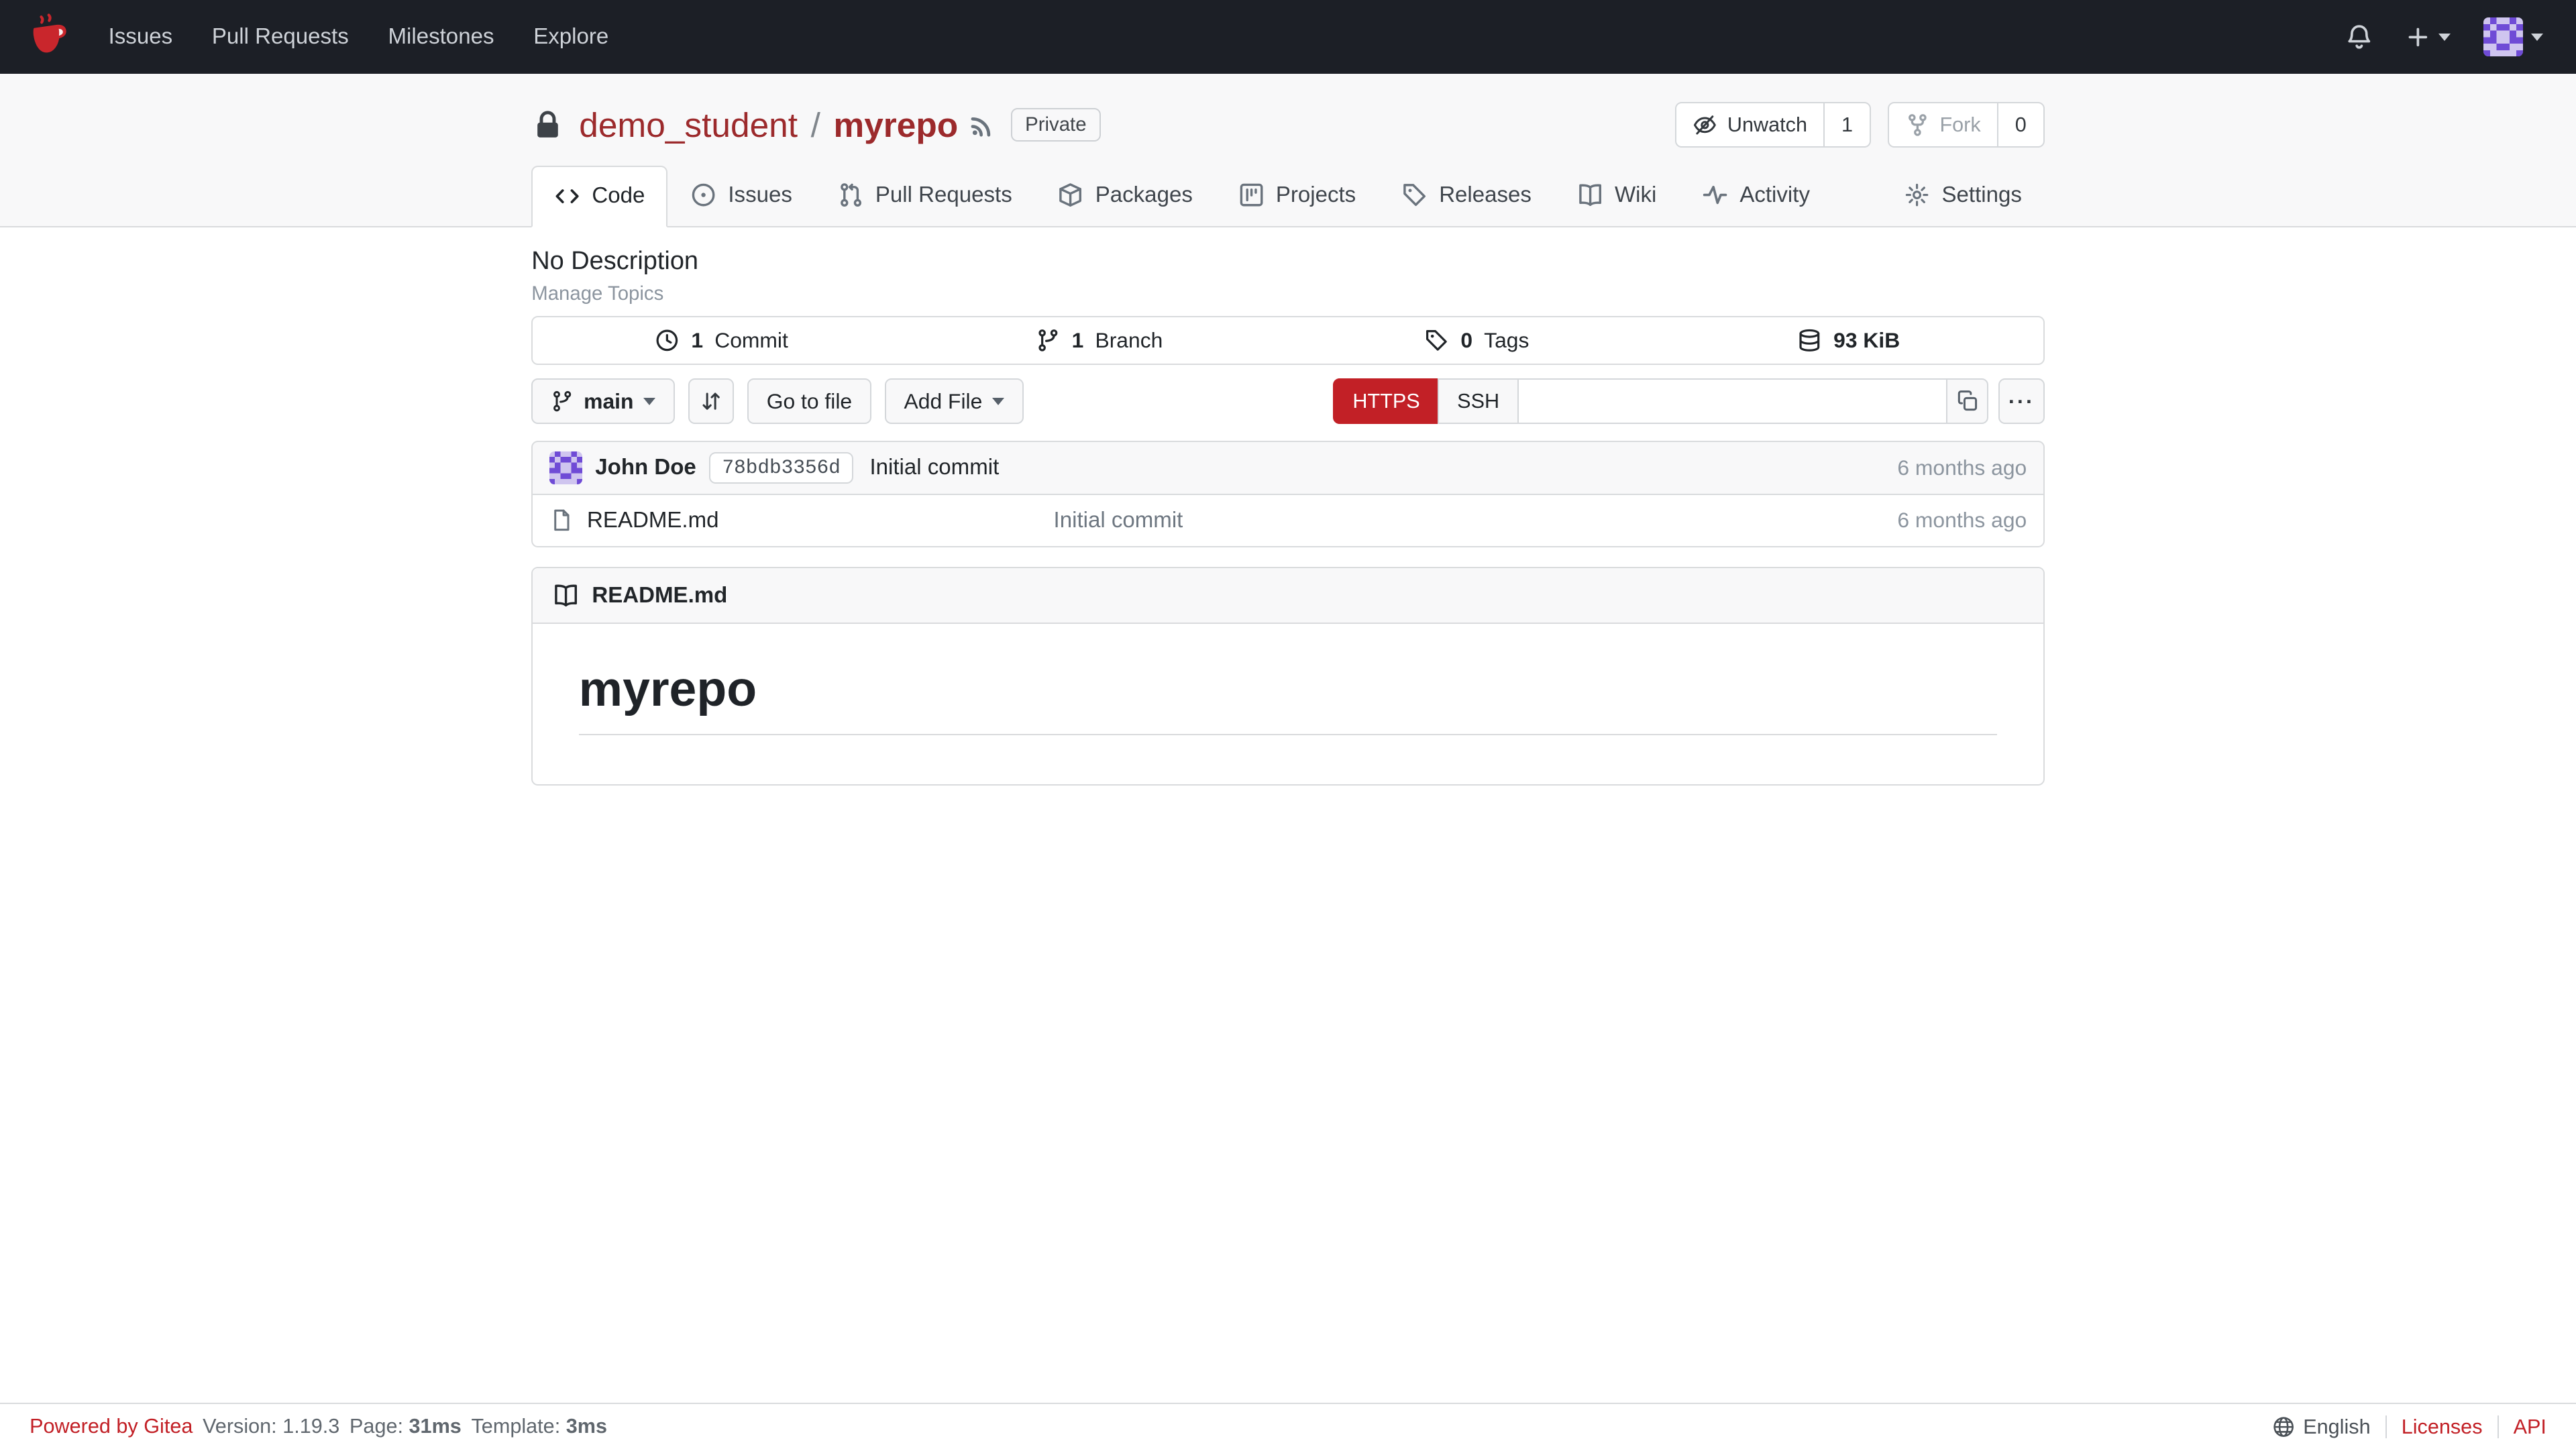 This screenshot has height=1449, width=2576. Describe the element at coordinates (49, 37) in the screenshot. I see `home-logo-link` at that location.